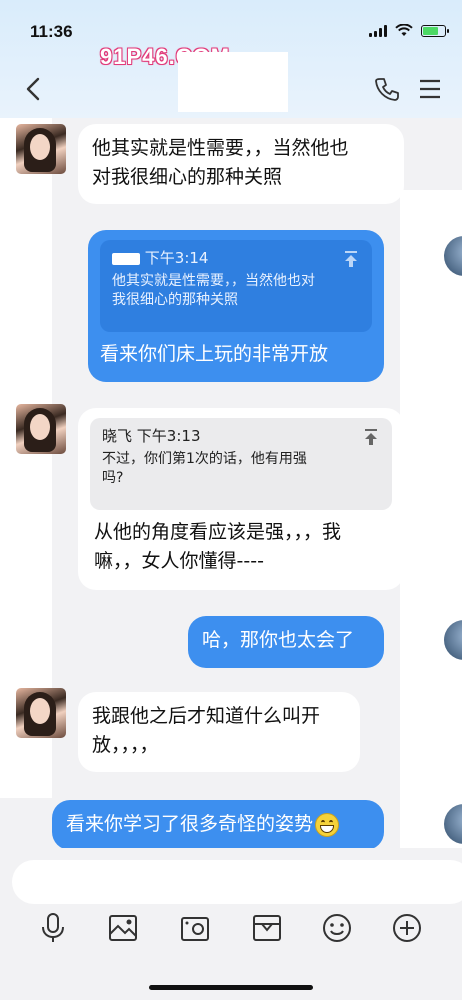  What do you see at coordinates (213, 281) in the screenshot?
I see `quote-text: 他其实就是性需要，，当然他也对` at bounding box center [213, 281].